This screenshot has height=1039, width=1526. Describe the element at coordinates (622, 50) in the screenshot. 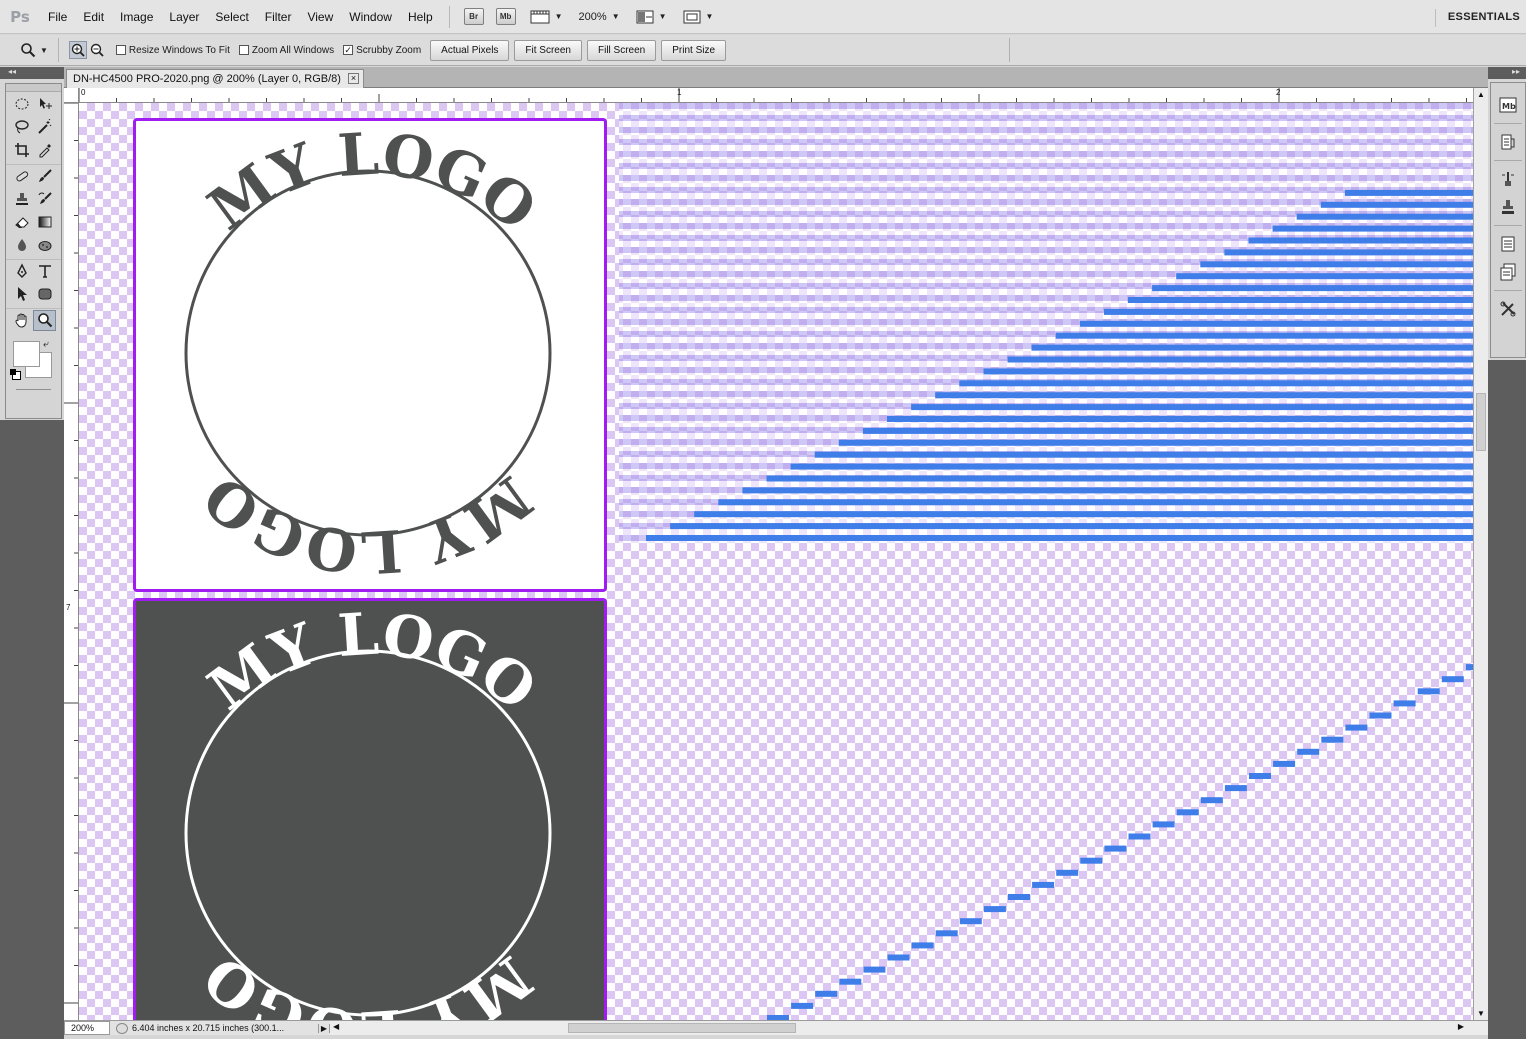

I see `fill-screen-button: Fill Screen` at that location.